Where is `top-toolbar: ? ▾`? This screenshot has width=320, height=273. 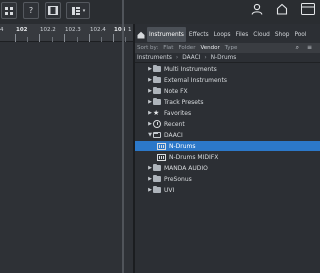
top-toolbar: ? ▾ is located at coordinates (160, 12).